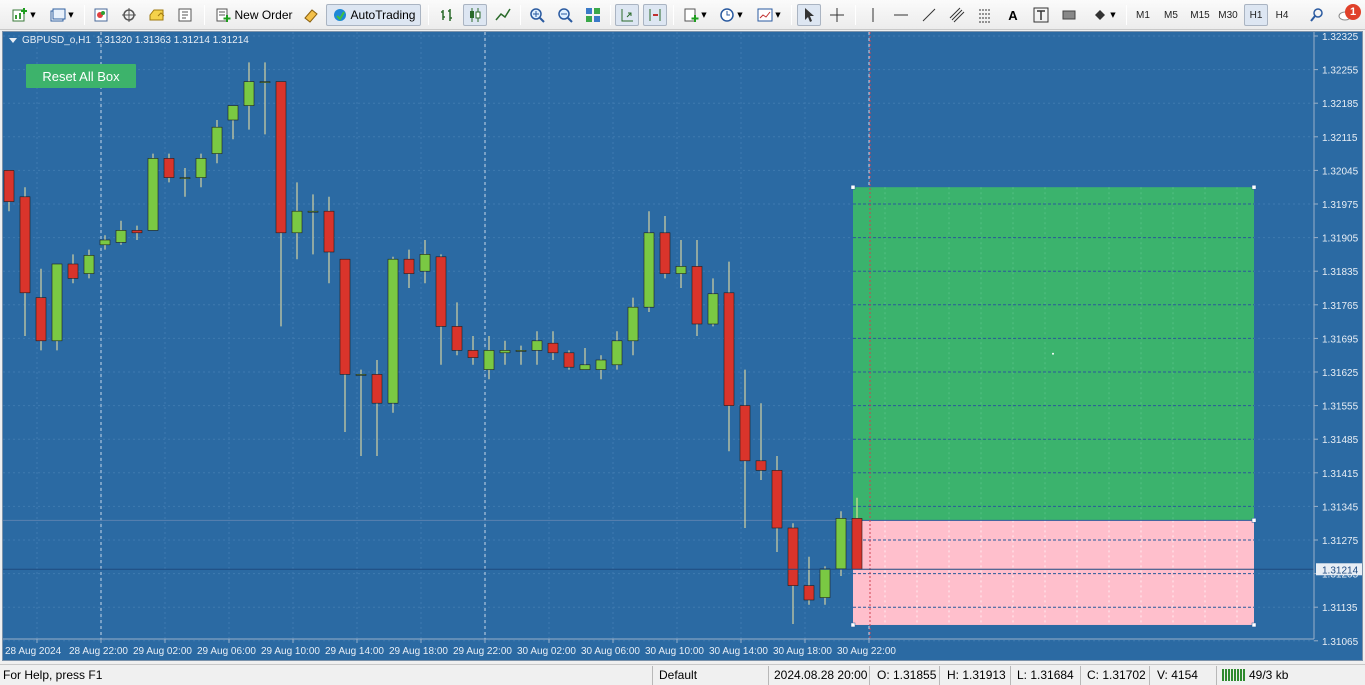  I want to click on auto-scroll-button, so click(627, 15).